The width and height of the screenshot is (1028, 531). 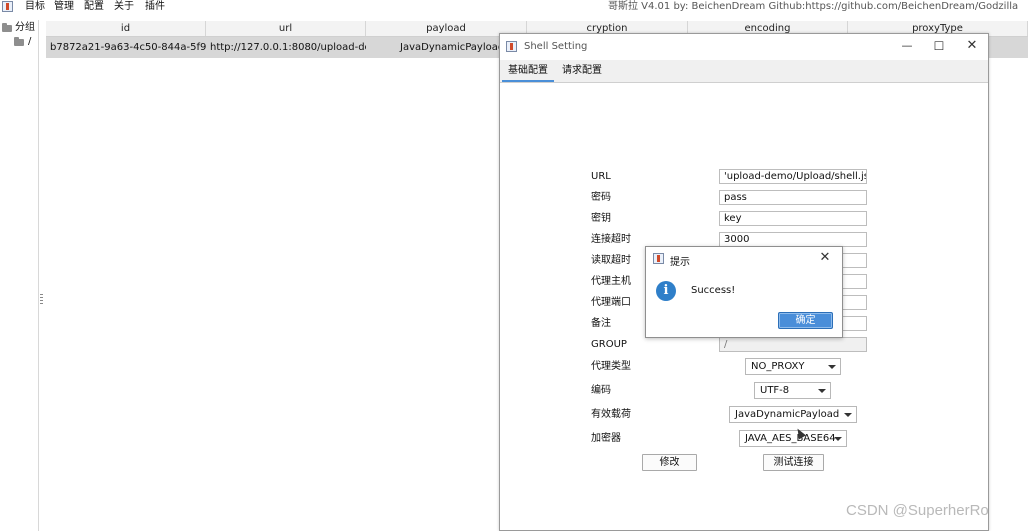 I want to click on encoding-value: UTF-8, so click(x=775, y=390).